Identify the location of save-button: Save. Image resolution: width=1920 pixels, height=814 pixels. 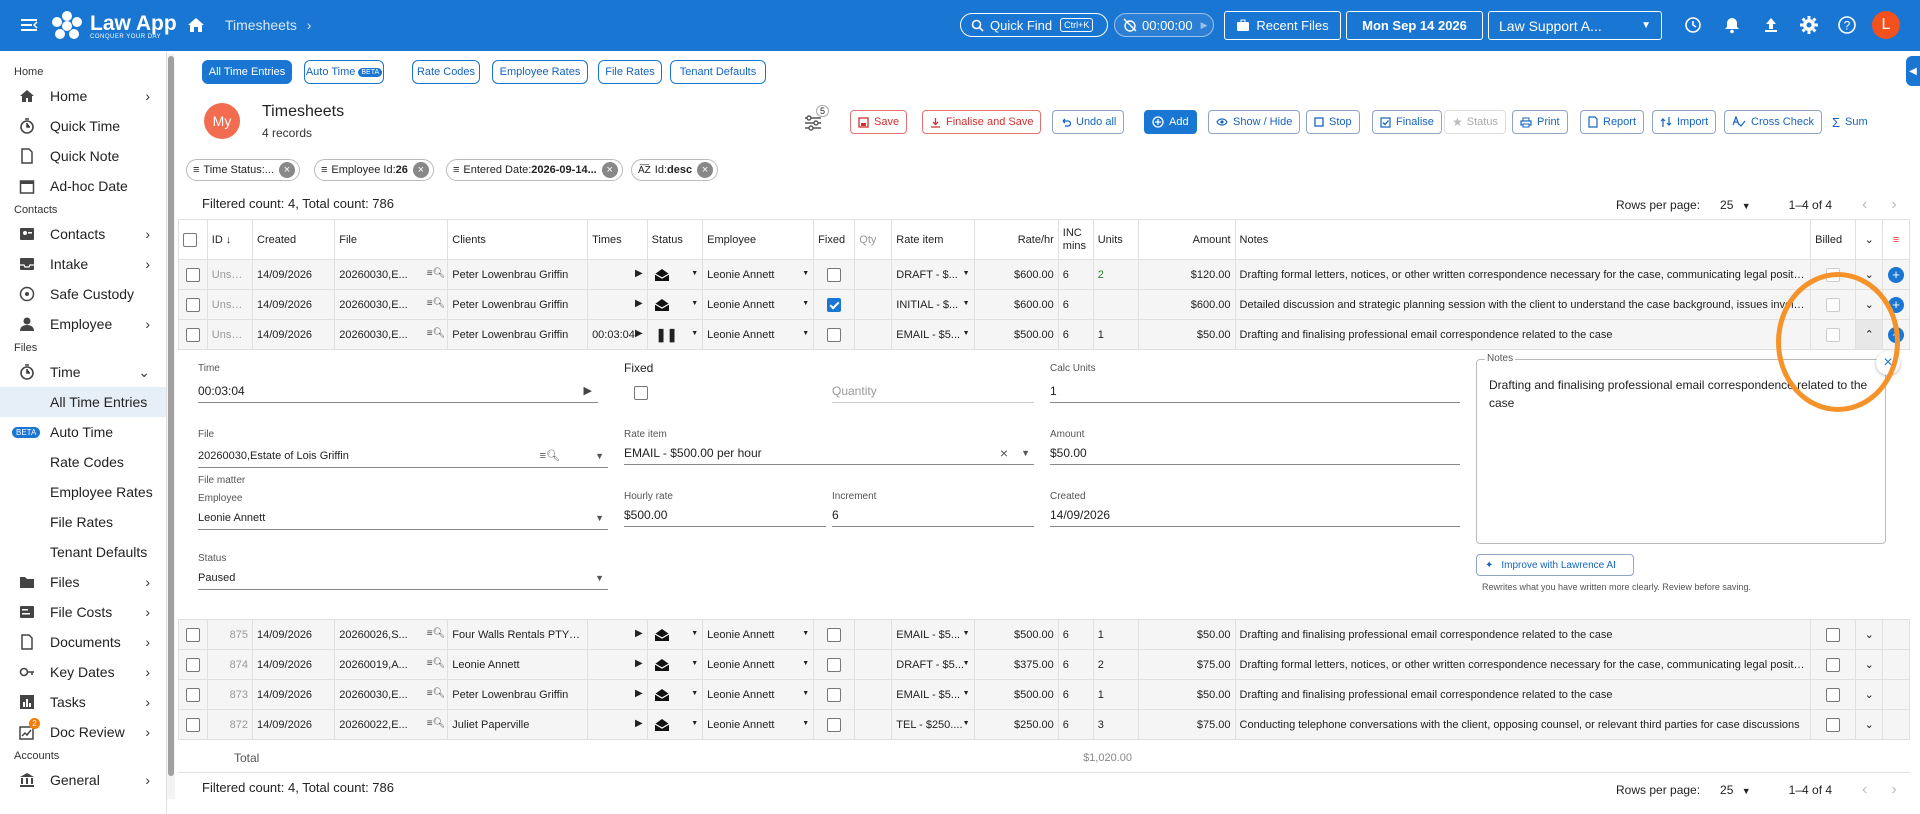
(879, 122).